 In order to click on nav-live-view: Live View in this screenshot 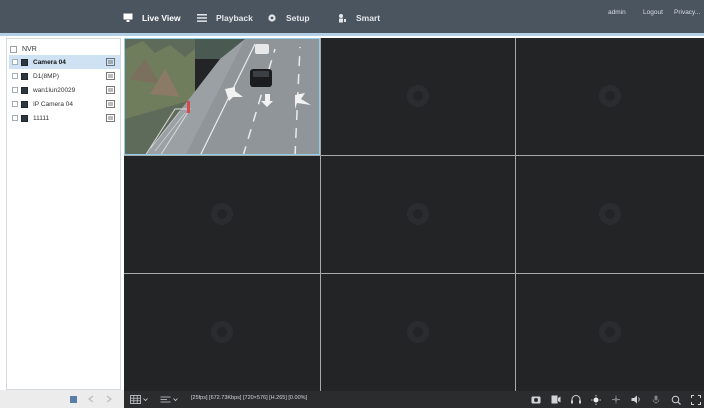, I will do `click(151, 18)`.